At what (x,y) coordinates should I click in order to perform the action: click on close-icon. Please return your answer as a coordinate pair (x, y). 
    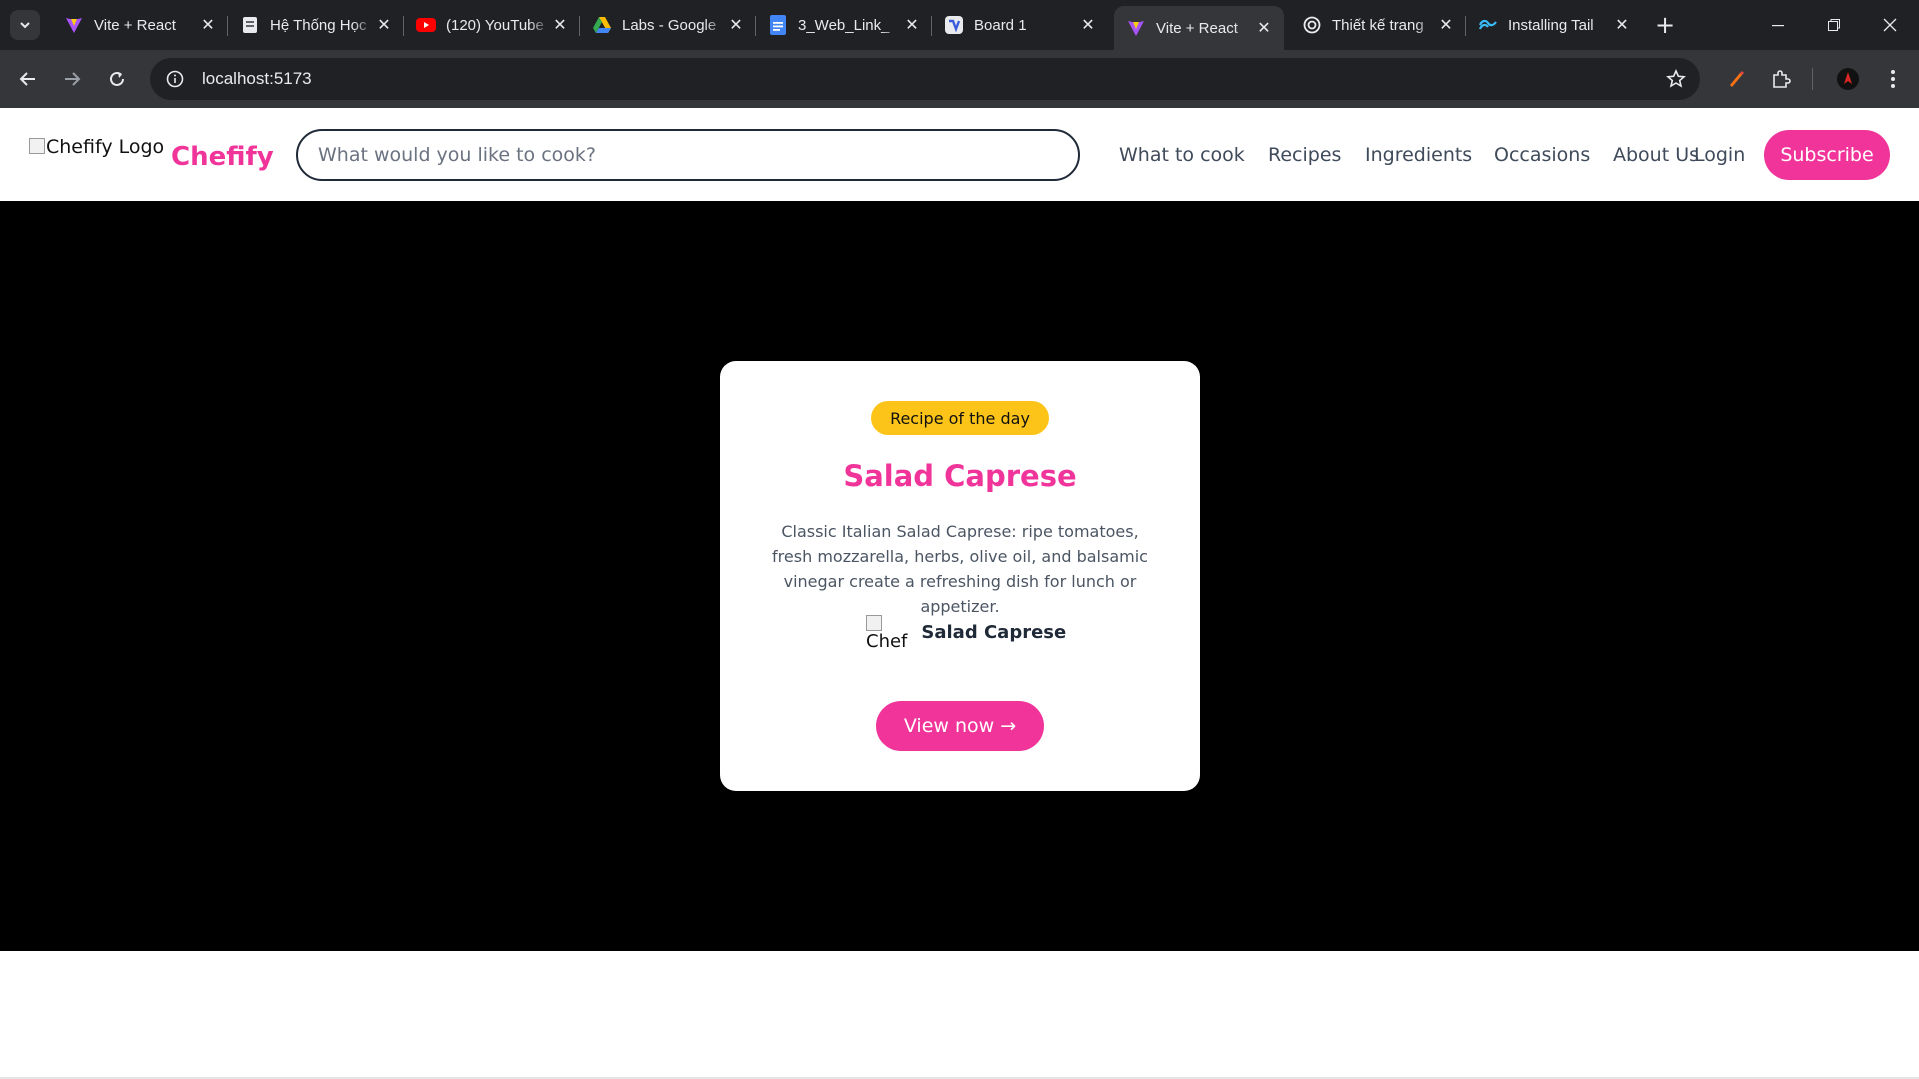
    Looking at the image, I should click on (1890, 25).